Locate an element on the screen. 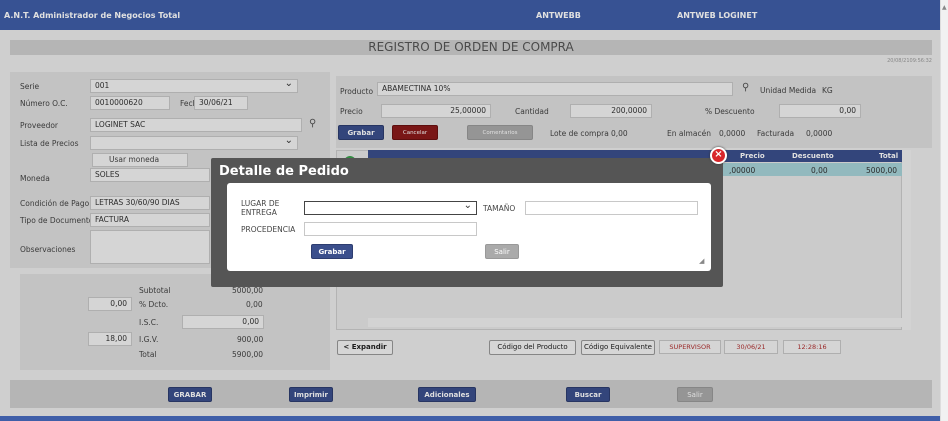  dialog-grabar-button: Grabar is located at coordinates (332, 251).